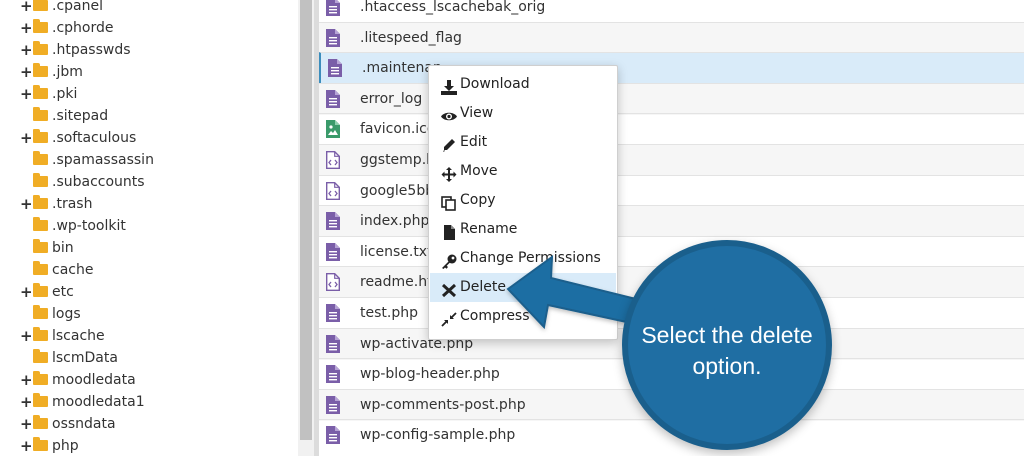  What do you see at coordinates (479, 171) in the screenshot?
I see `menu-item-label: Move` at bounding box center [479, 171].